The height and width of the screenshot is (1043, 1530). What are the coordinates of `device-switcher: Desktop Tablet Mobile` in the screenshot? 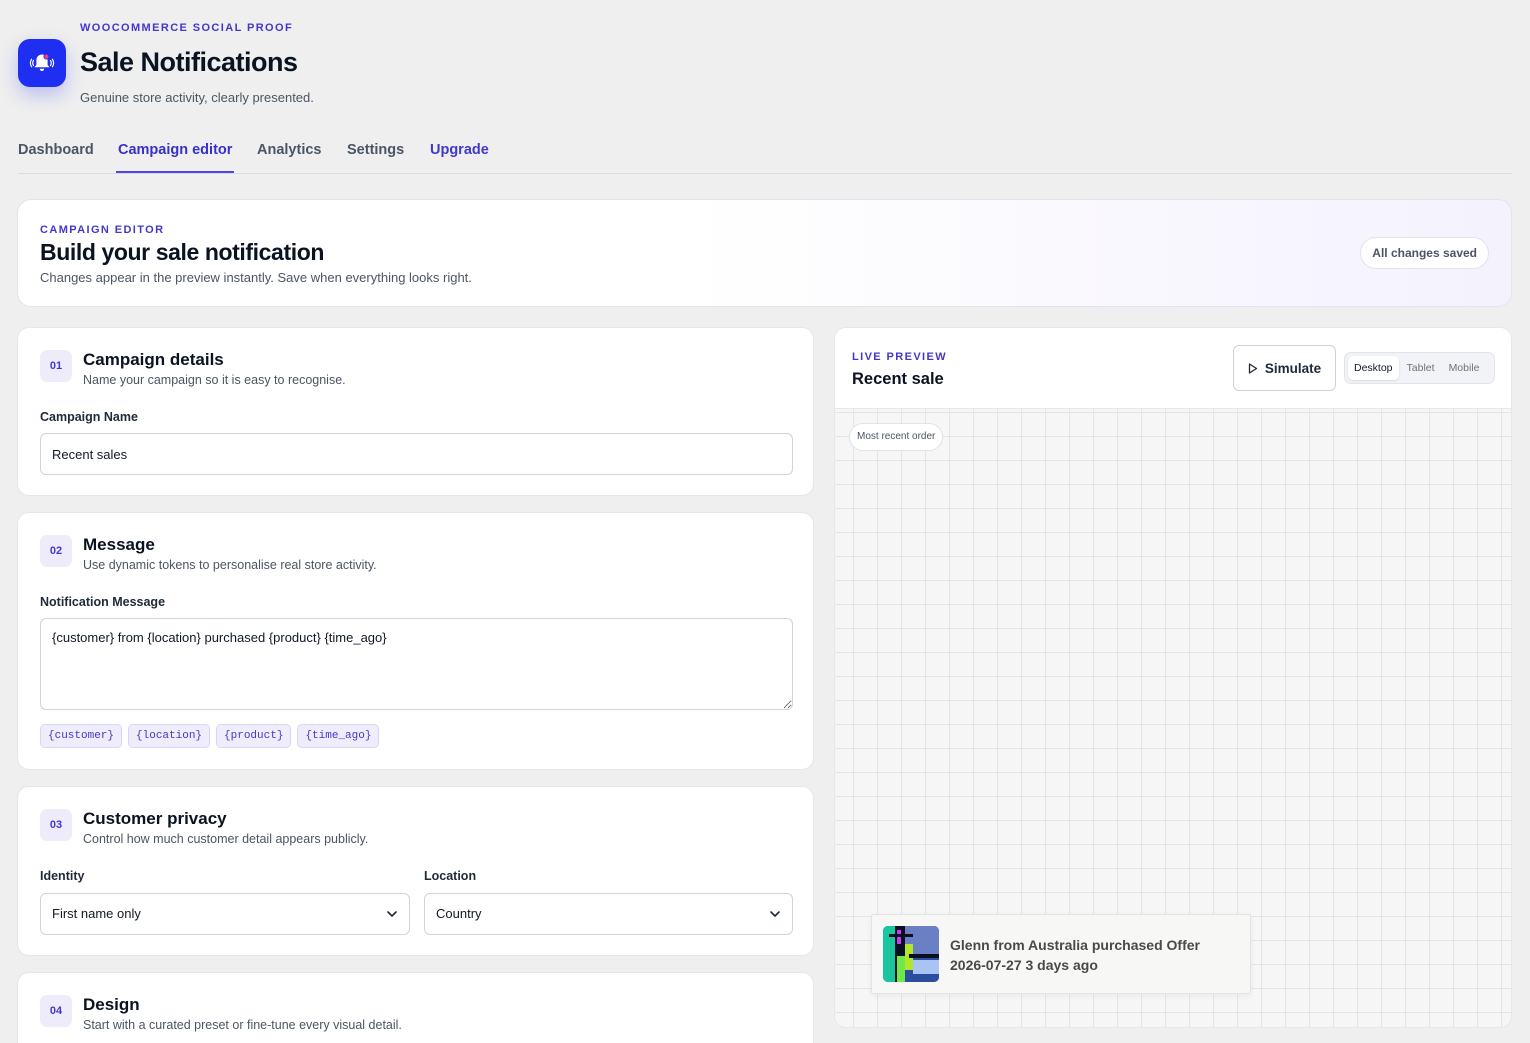 It's located at (1419, 368).